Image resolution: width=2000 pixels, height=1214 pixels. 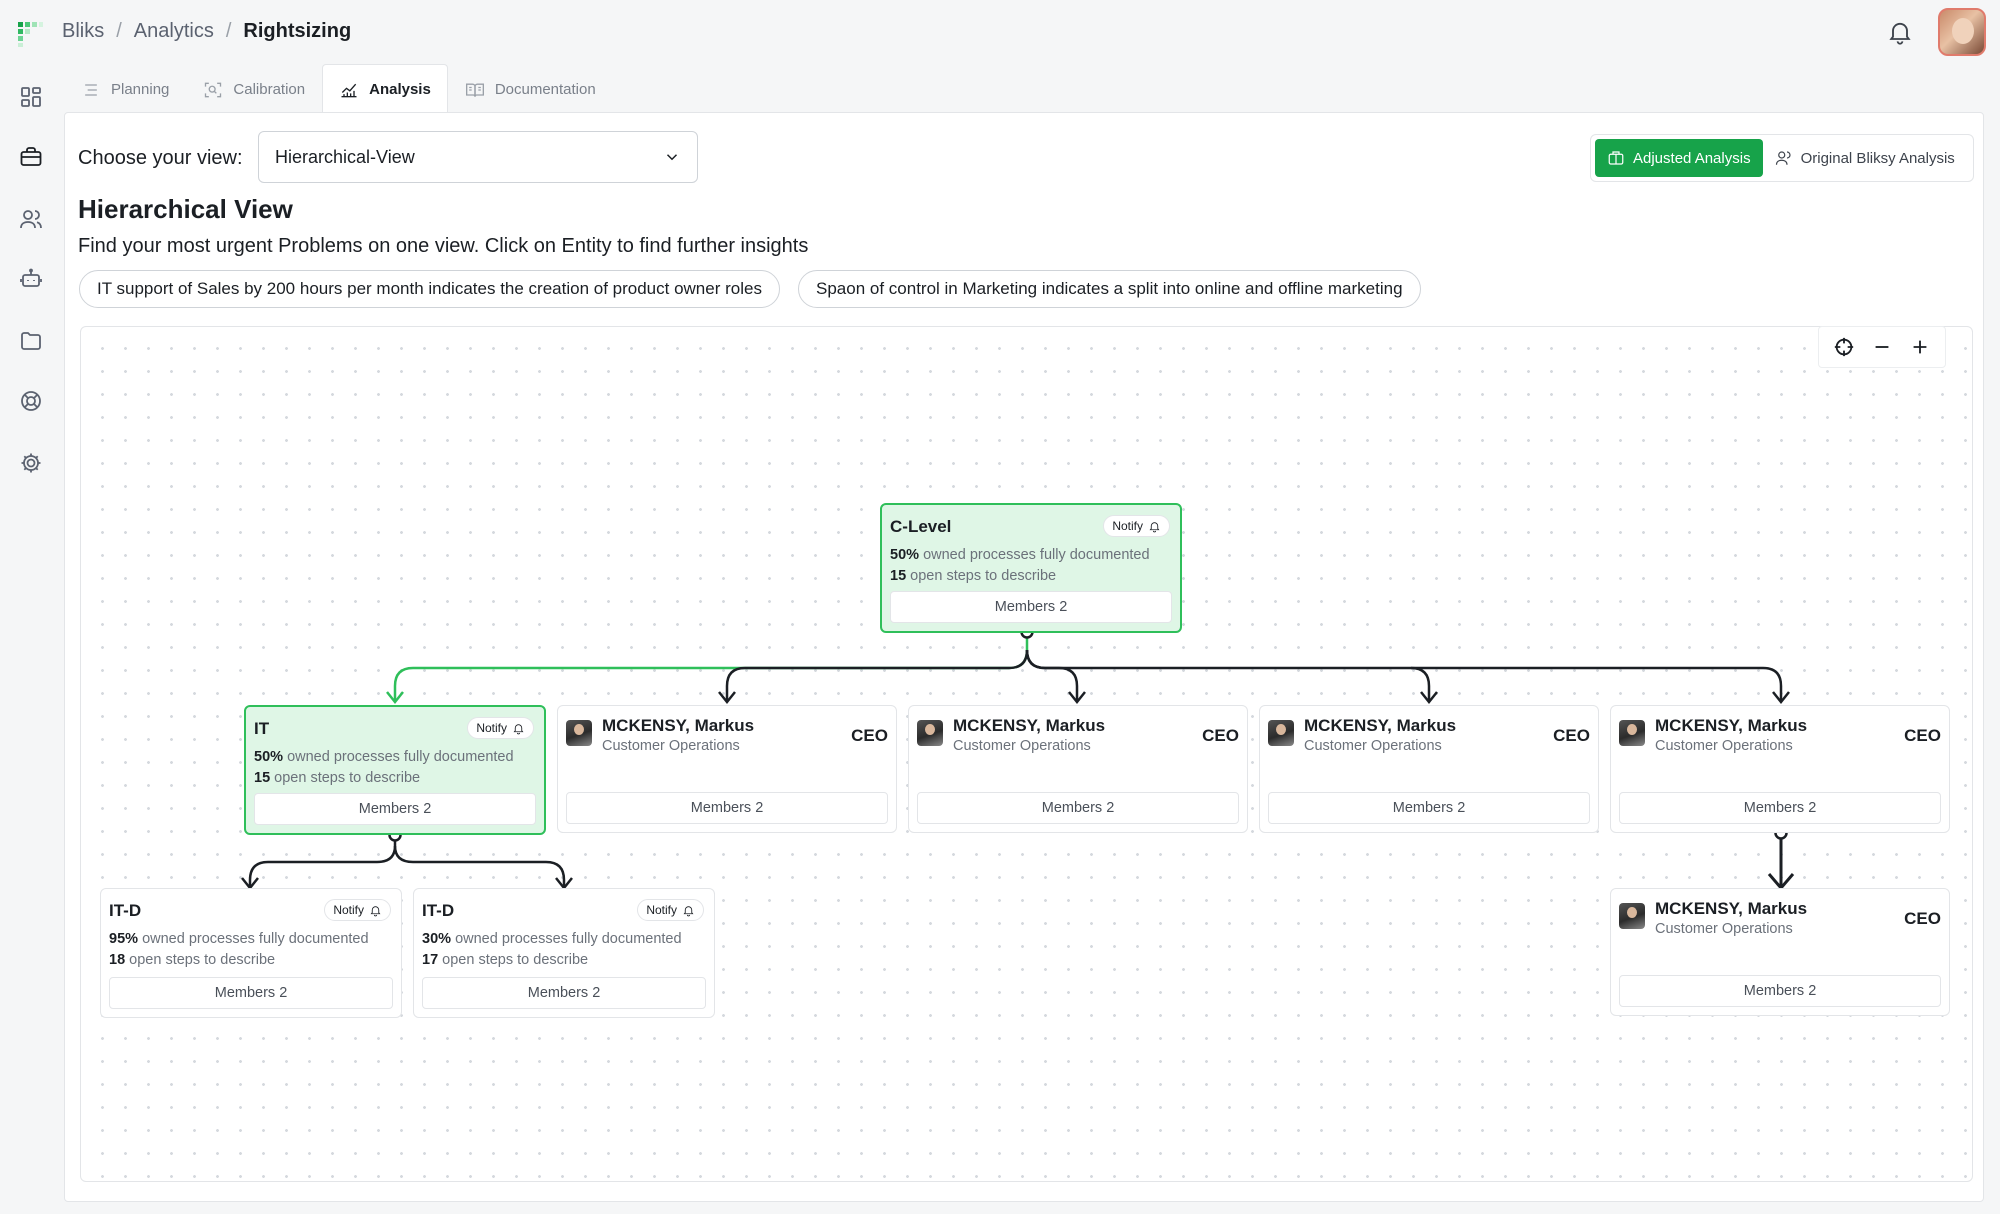 I want to click on node-title: C-Level, so click(x=921, y=526).